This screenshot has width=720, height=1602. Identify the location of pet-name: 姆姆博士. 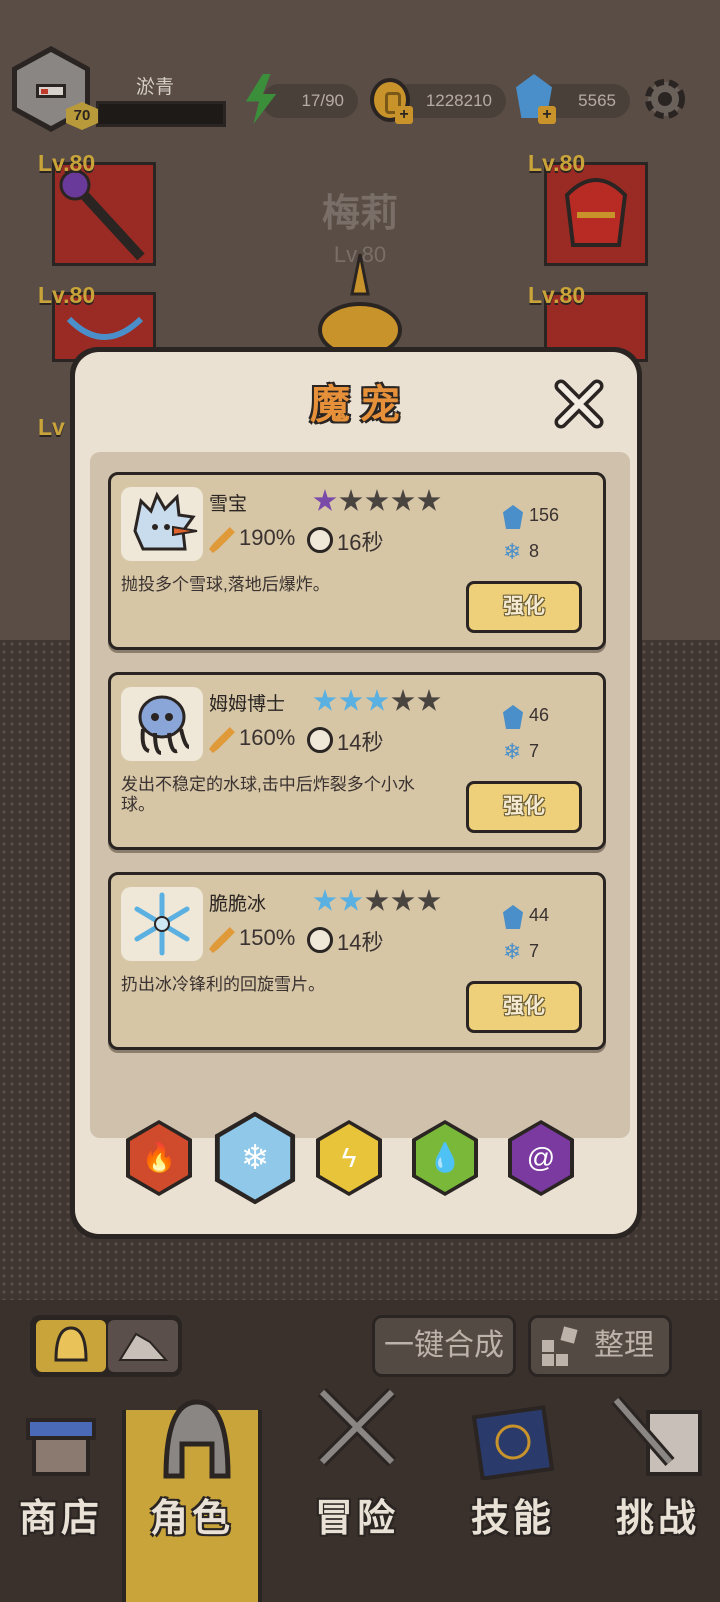
(247, 704).